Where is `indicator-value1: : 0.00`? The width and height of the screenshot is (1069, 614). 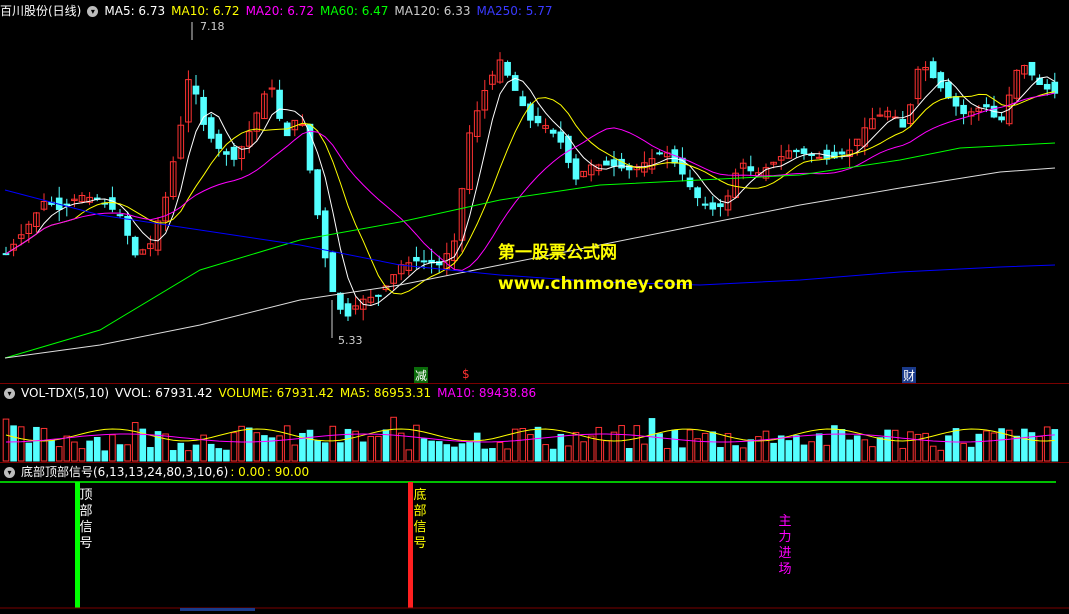
indicator-value1: : 0.00 is located at coordinates (247, 472).